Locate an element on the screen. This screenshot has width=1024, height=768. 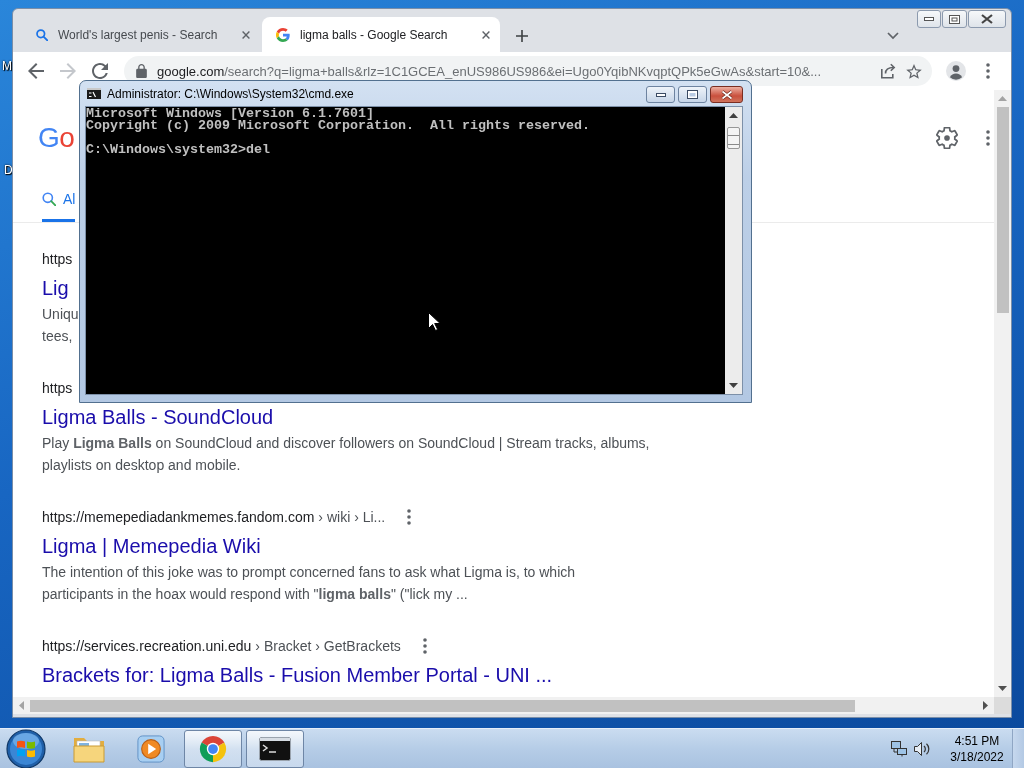
mouse-pointer-icon is located at coordinates (434, 321).